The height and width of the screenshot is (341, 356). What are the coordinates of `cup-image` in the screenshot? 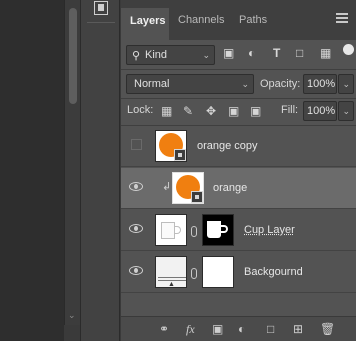 It's located at (168, 230).